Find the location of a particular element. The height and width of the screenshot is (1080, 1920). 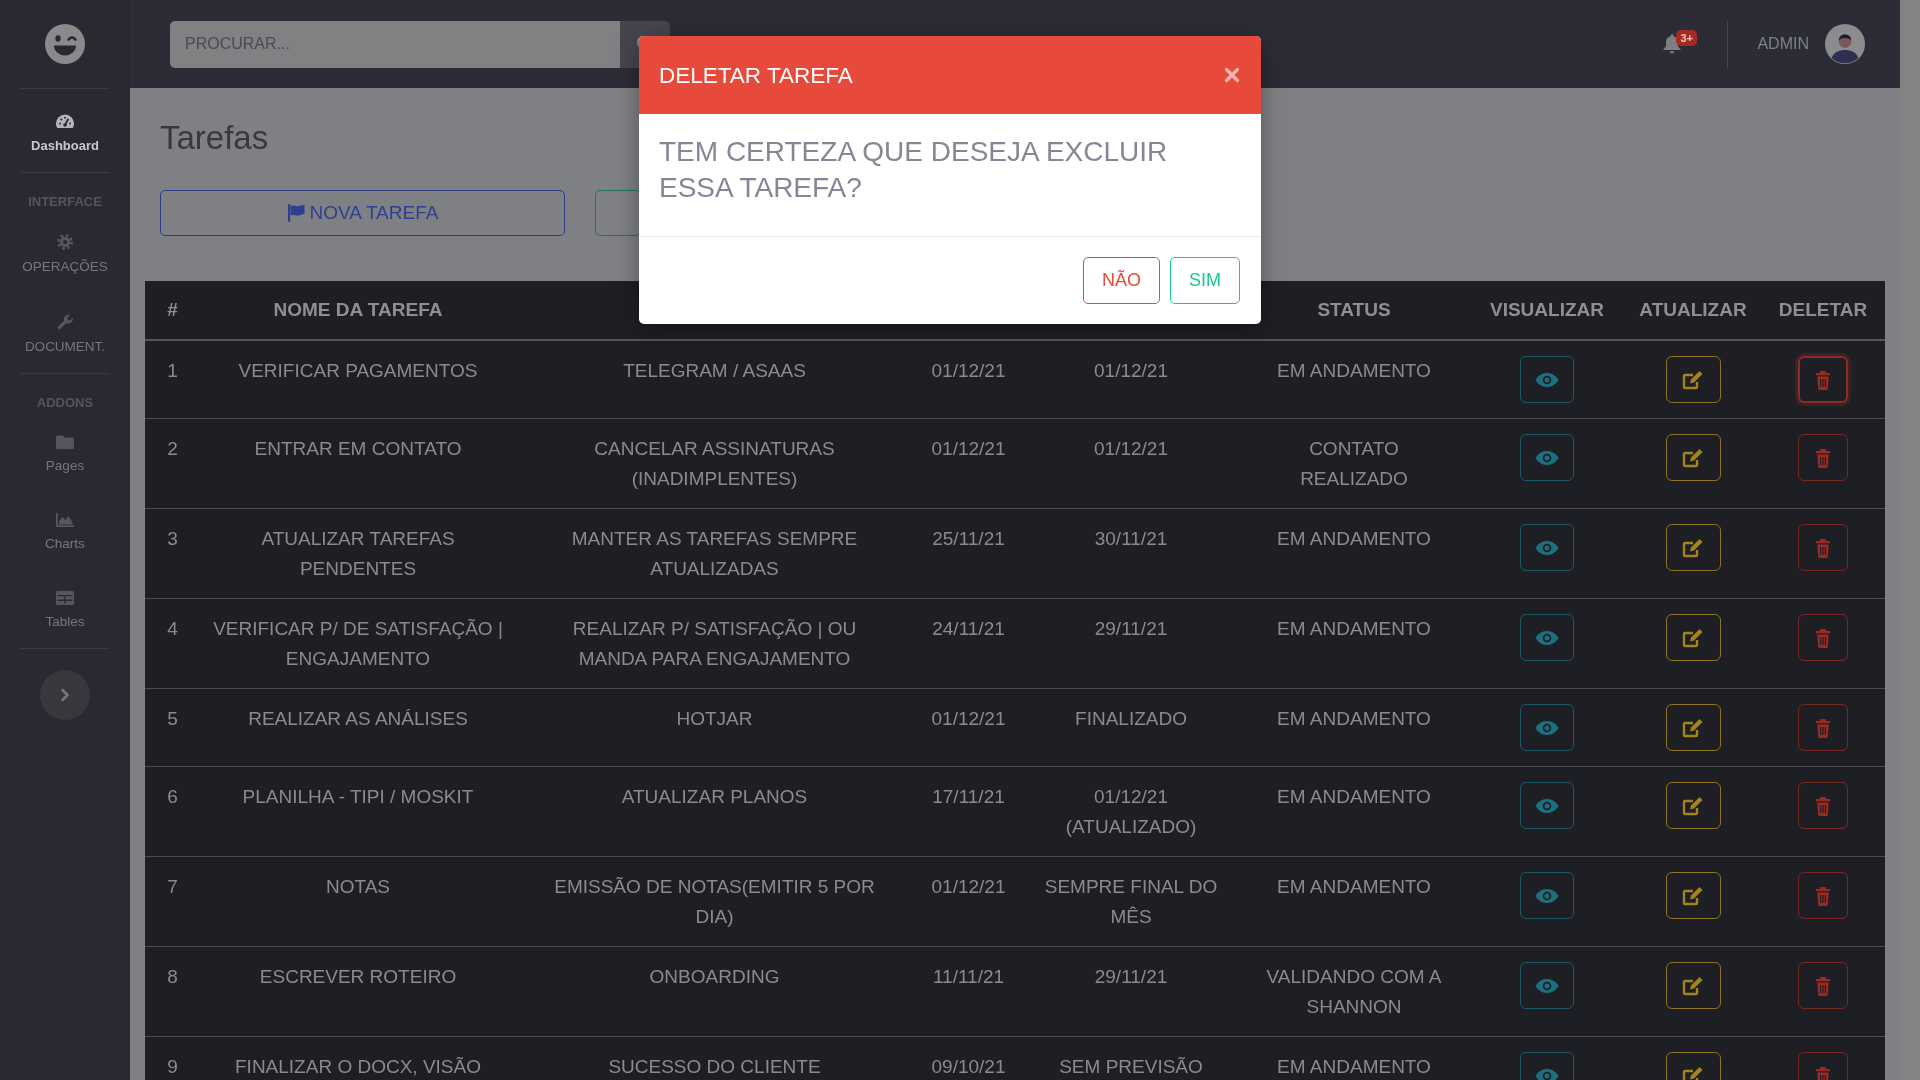

table-cell: FINALIZAR O DOCX, VISÃO is located at coordinates (358, 1058).